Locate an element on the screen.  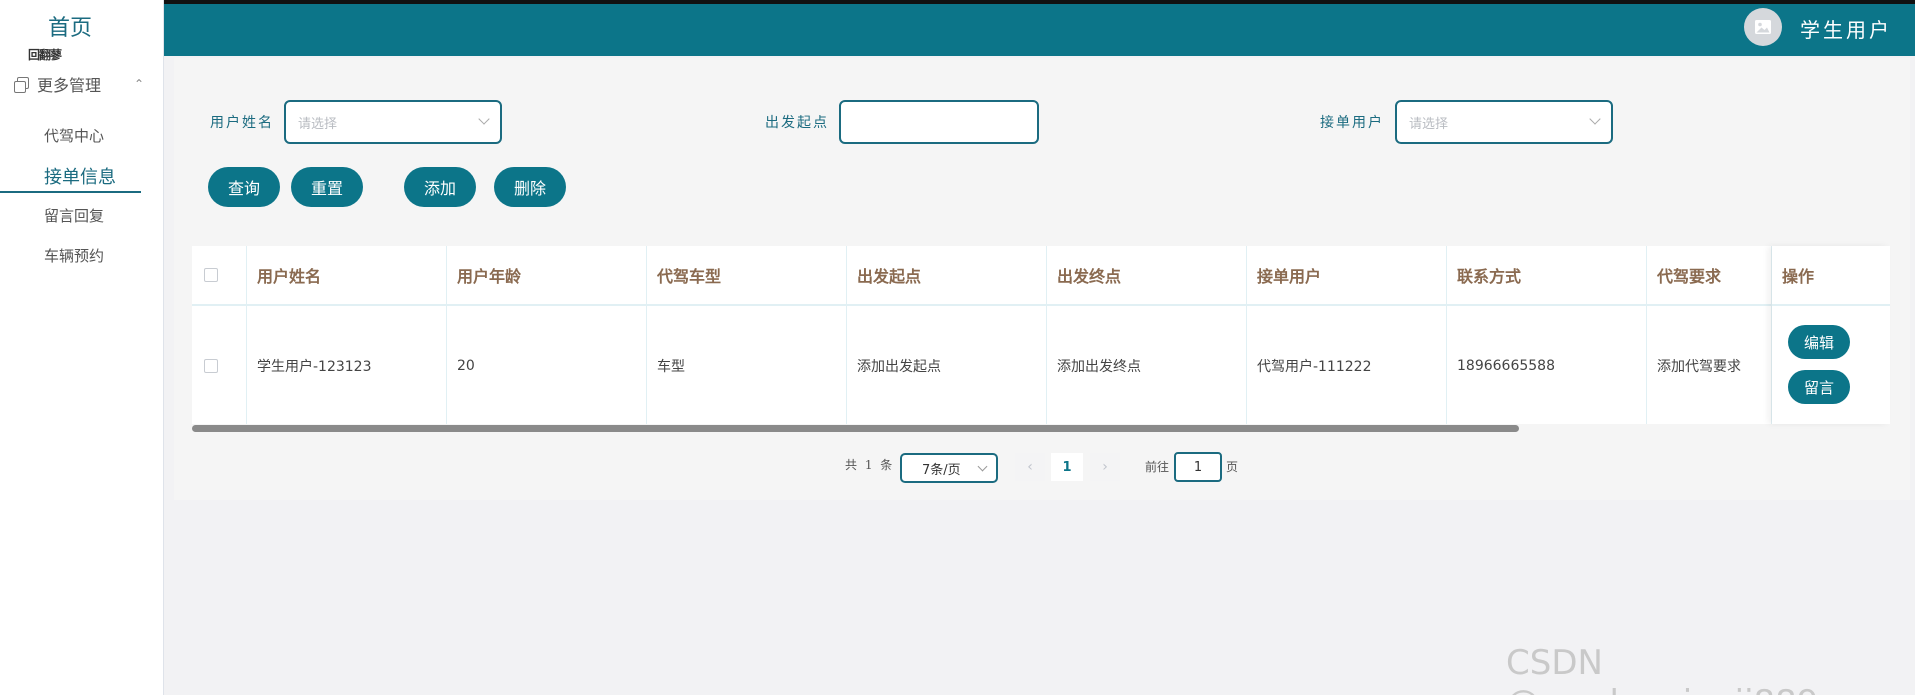
table-cell-user-age: 20 is located at coordinates (466, 366).